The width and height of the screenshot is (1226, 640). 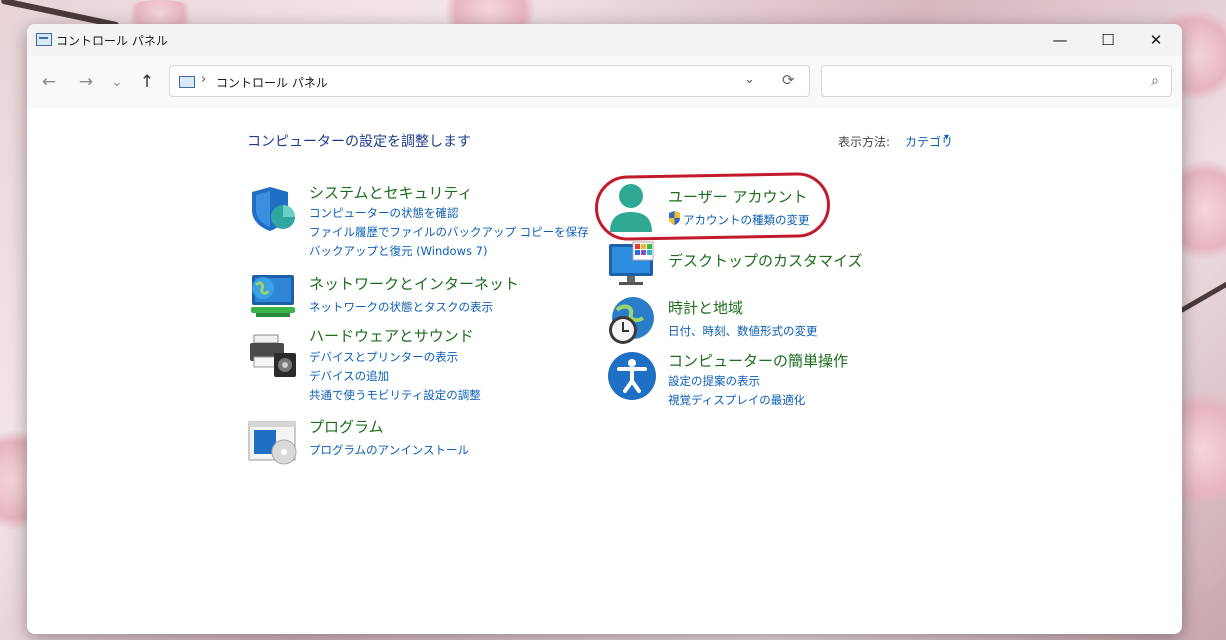 What do you see at coordinates (1155, 81) in the screenshot?
I see `search-icon: ⌕` at bounding box center [1155, 81].